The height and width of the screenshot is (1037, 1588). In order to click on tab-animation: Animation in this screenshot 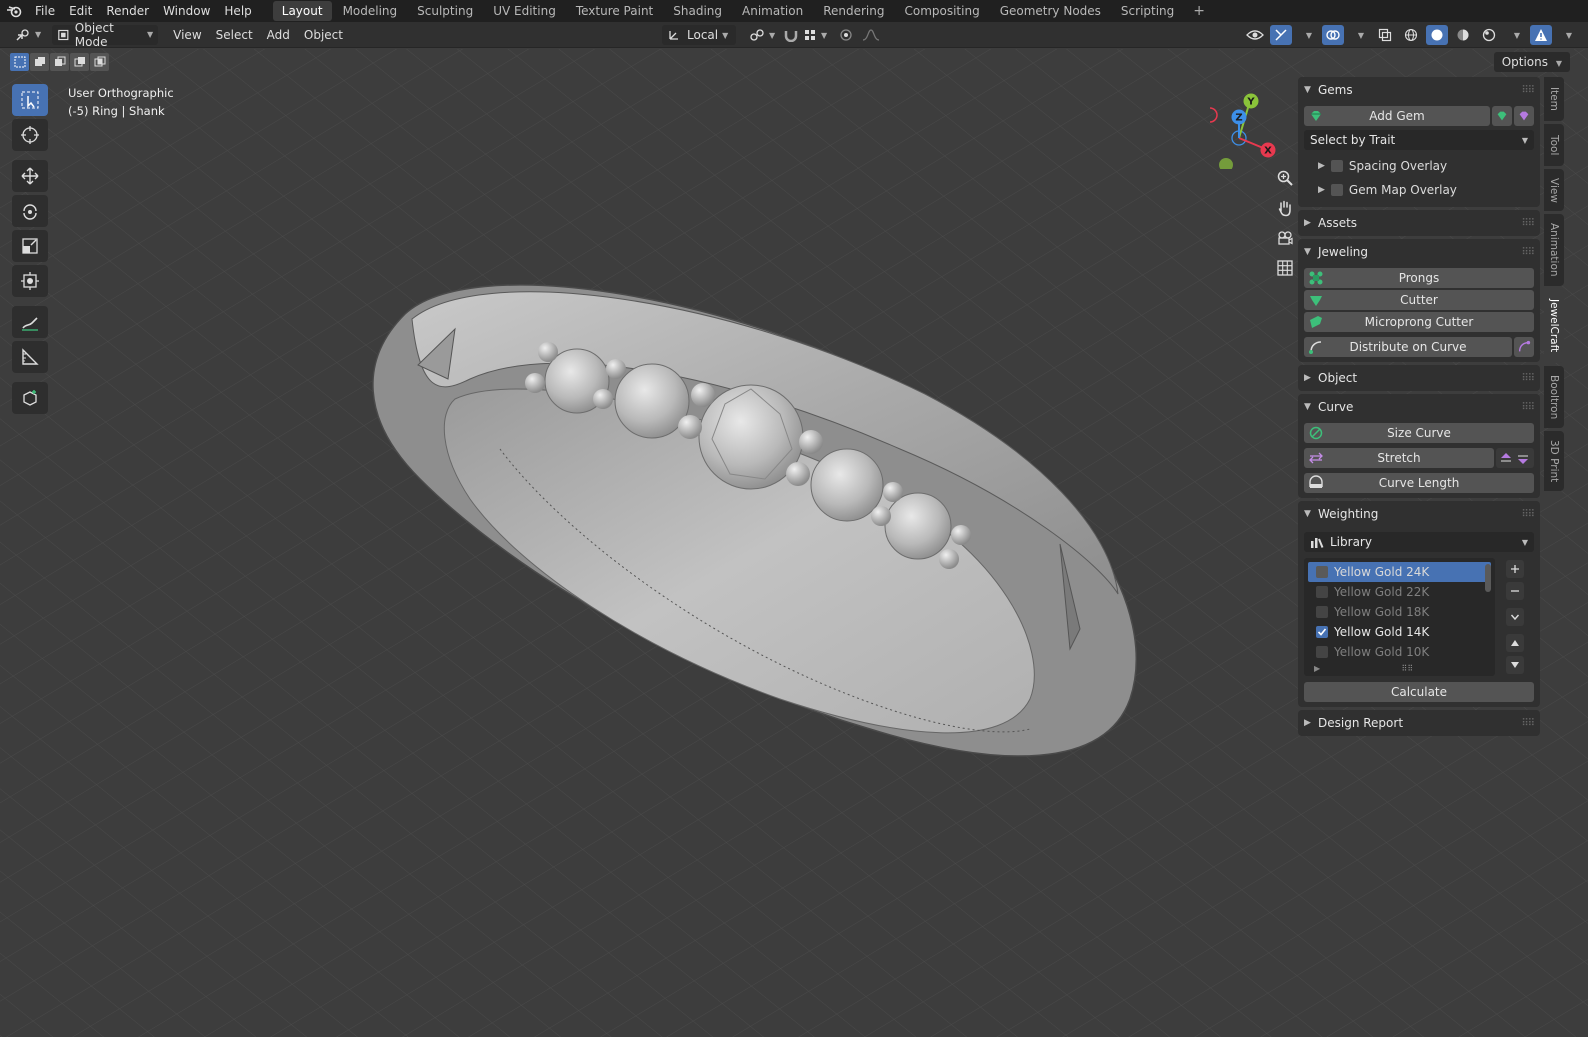, I will do `click(772, 11)`.